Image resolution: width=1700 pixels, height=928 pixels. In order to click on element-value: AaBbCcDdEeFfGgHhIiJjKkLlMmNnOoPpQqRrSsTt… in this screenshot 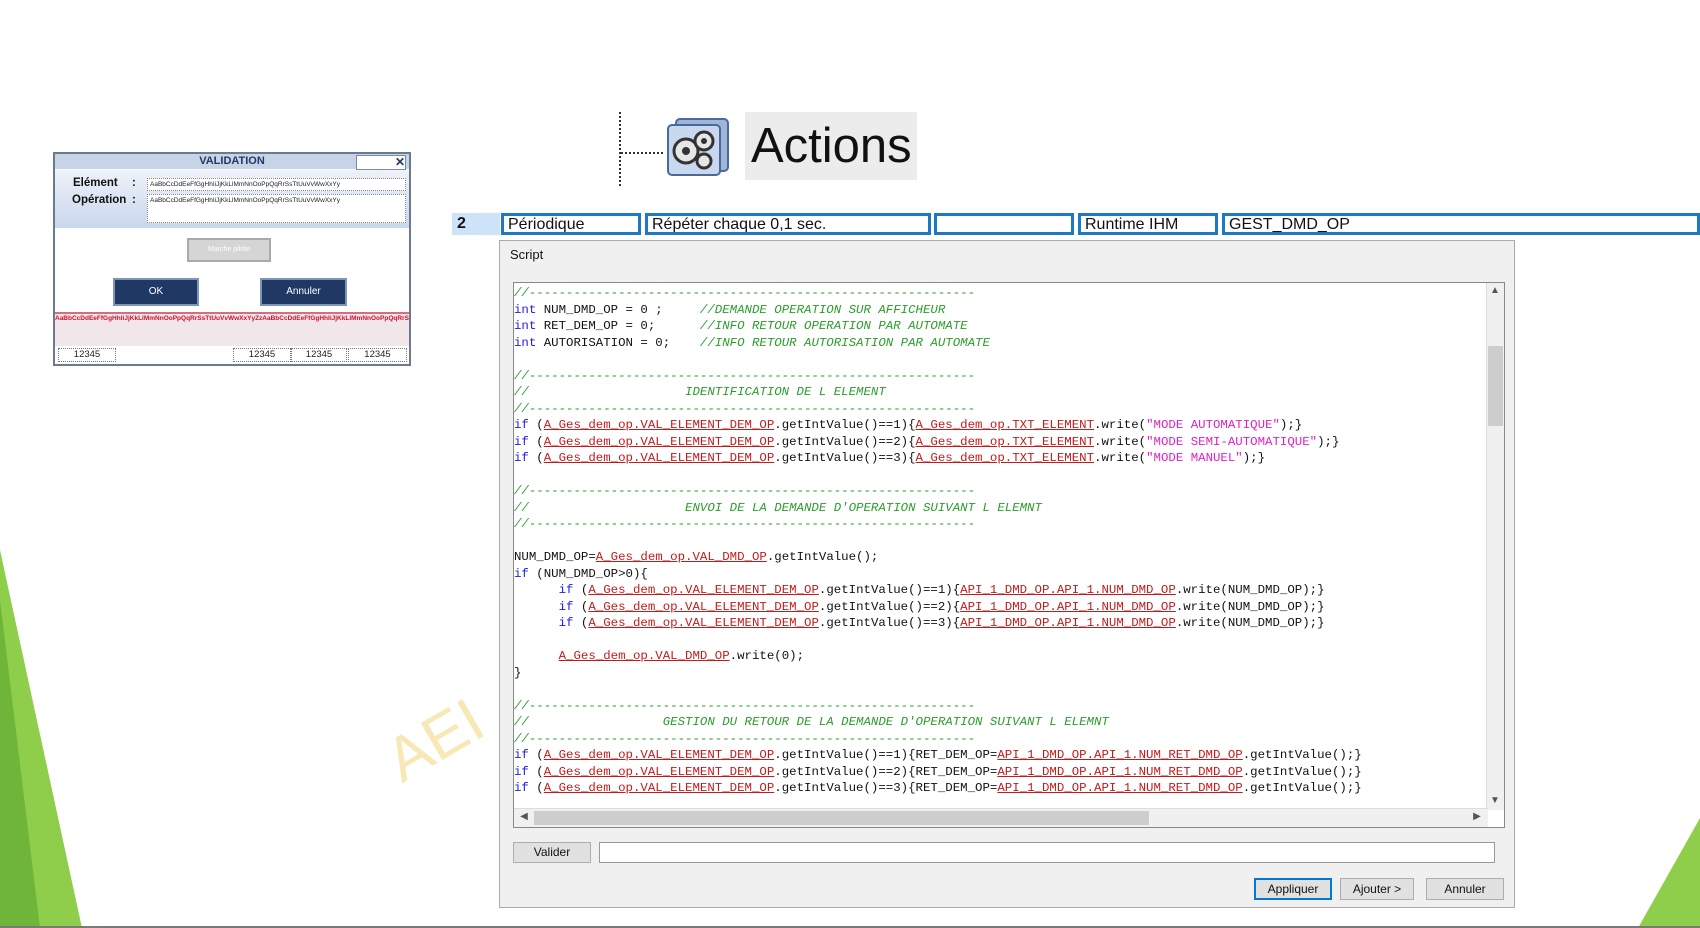, I will do `click(276, 184)`.